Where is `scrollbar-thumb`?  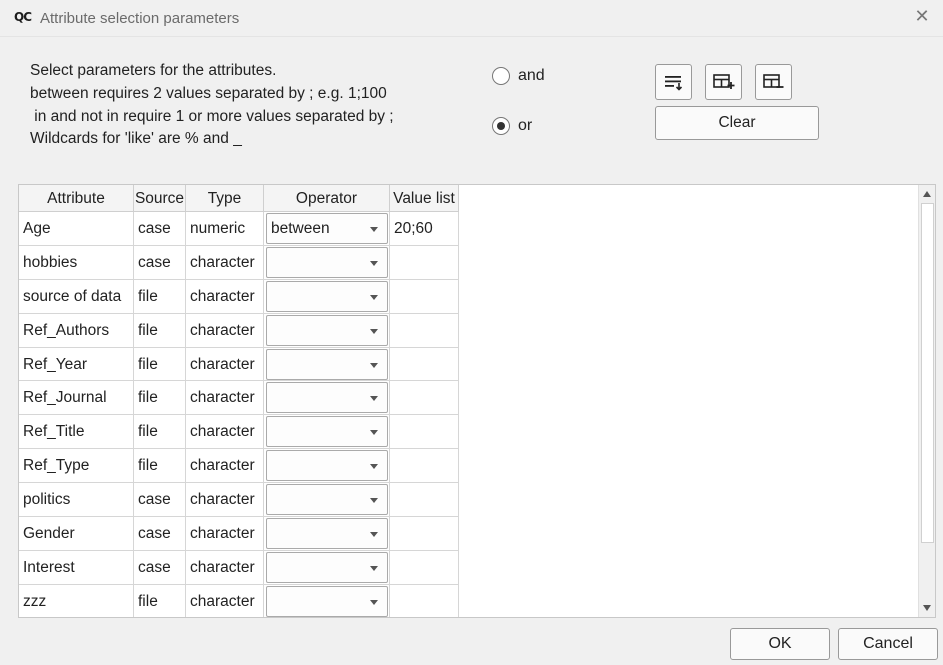 scrollbar-thumb is located at coordinates (927, 373).